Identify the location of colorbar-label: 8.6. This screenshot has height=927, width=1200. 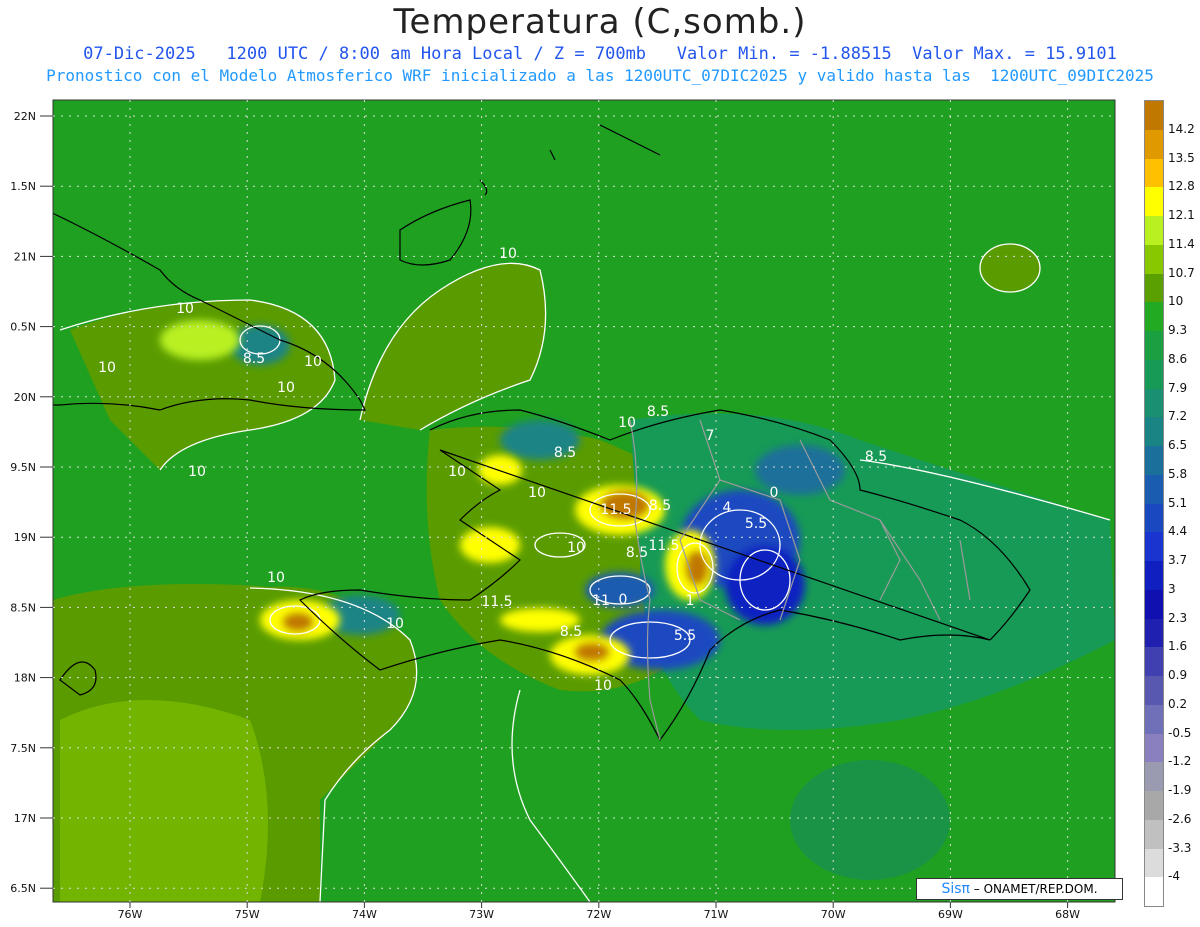
(1178, 358).